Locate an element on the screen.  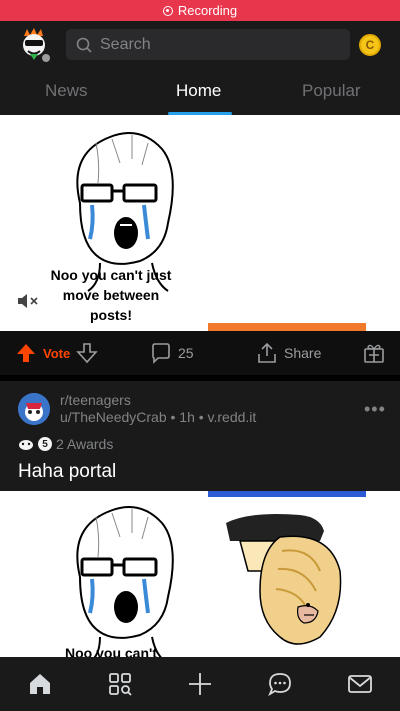
share-button: Share is located at coordinates (288, 353).